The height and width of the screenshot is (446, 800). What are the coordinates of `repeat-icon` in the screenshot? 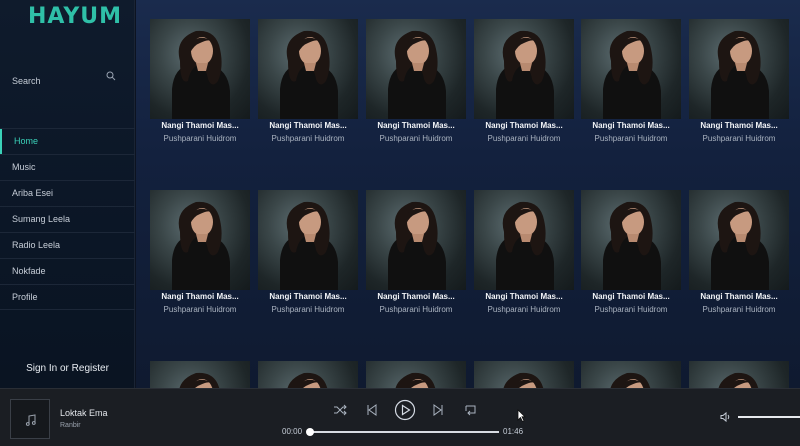 It's located at (470, 410).